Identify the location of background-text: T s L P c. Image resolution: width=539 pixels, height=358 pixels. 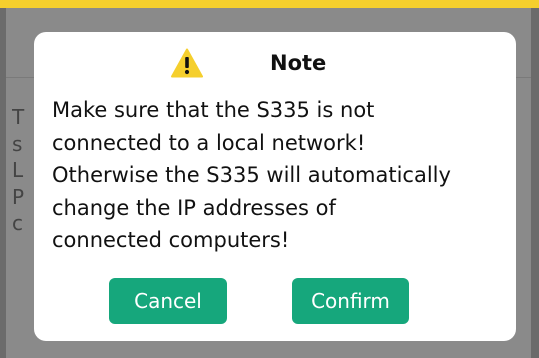
(22, 170).